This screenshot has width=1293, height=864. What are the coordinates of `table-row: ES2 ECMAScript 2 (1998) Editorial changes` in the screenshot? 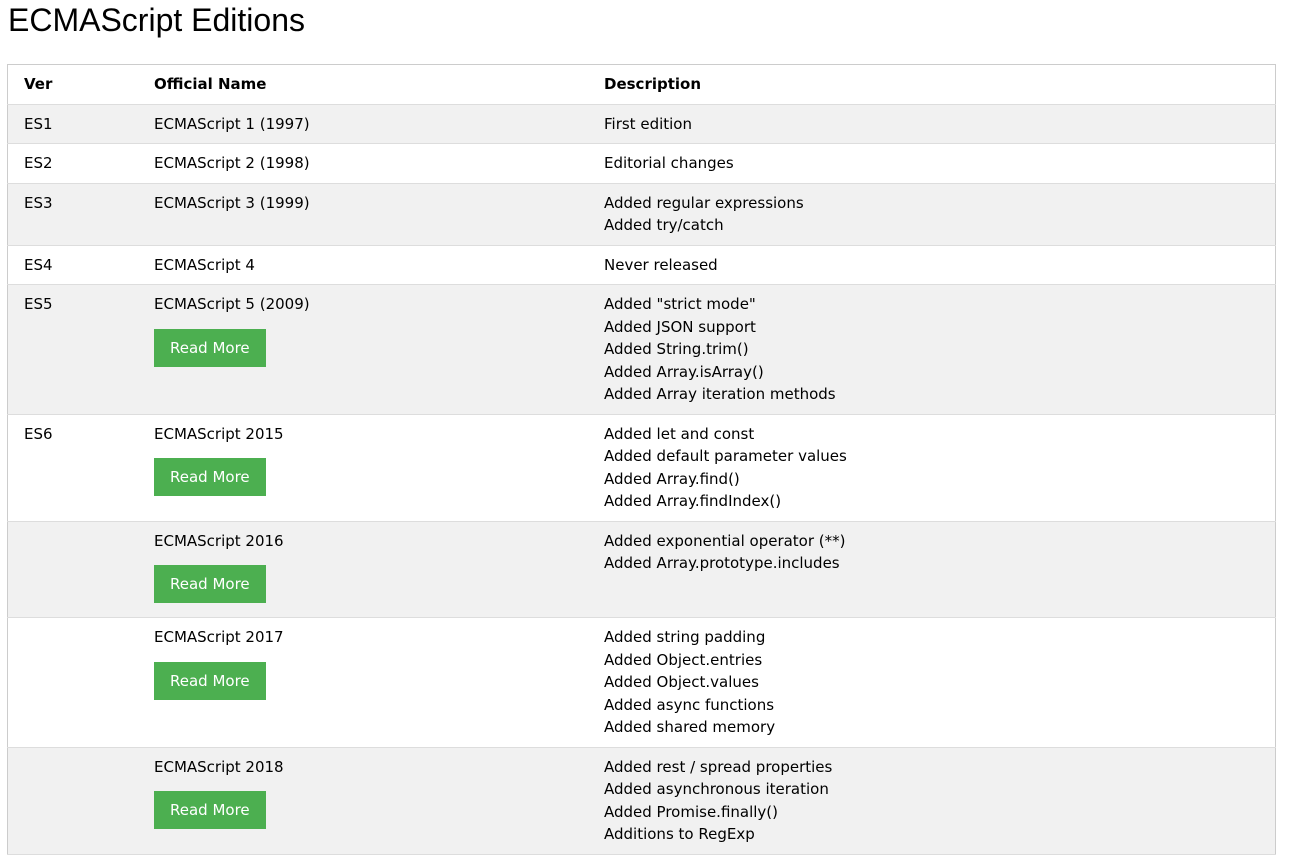 It's located at (641, 163).